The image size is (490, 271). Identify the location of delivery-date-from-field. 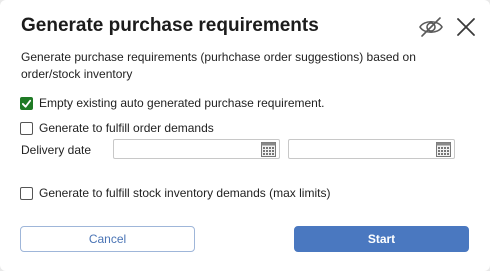
(196, 149).